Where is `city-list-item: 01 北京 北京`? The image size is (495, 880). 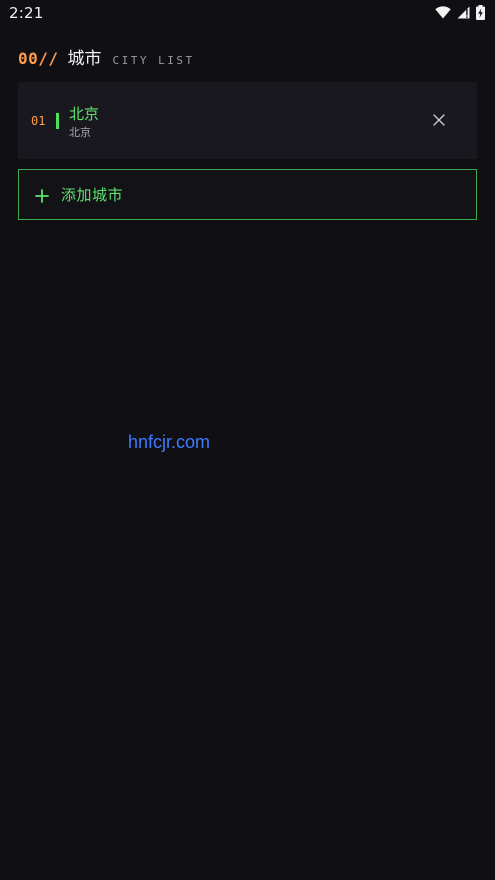 city-list-item: 01 北京 北京 is located at coordinates (247, 120).